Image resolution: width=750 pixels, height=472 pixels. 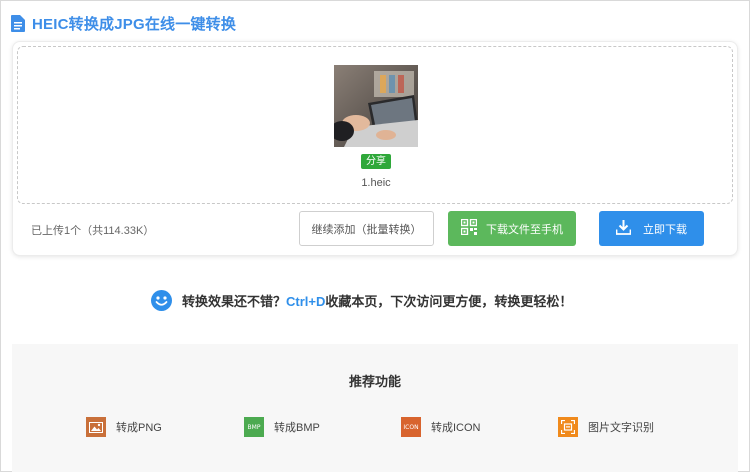 What do you see at coordinates (376, 183) in the screenshot?
I see `file-name: 1.heic` at bounding box center [376, 183].